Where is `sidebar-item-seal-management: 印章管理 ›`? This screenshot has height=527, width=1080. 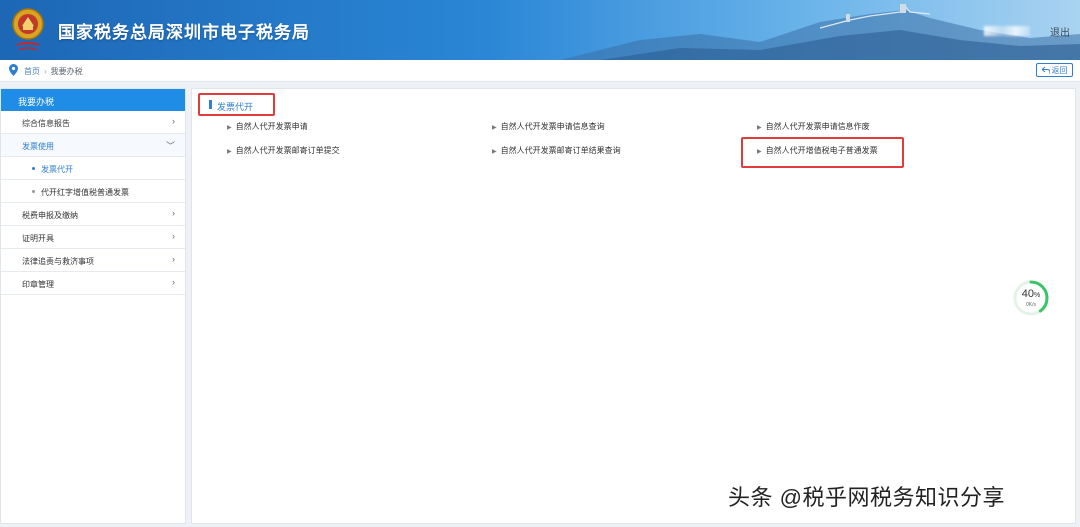
sidebar-item-seal-management: 印章管理 › is located at coordinates (93, 283).